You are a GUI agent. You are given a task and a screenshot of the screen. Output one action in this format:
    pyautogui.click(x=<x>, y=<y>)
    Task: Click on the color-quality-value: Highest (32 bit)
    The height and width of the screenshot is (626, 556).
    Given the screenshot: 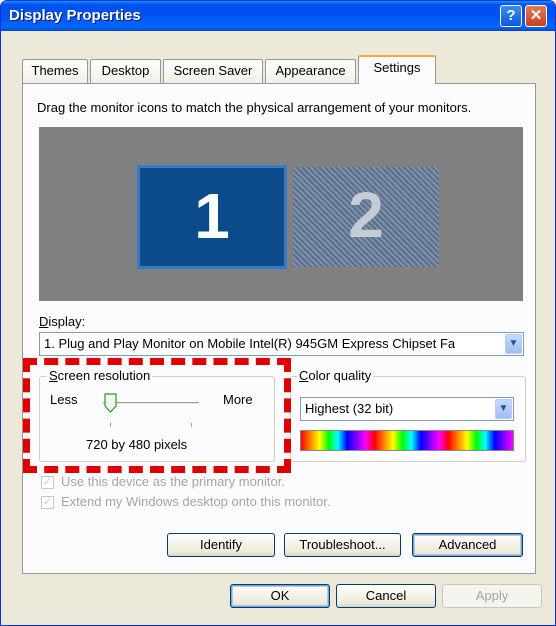 What is the action you would take?
    pyautogui.click(x=349, y=408)
    